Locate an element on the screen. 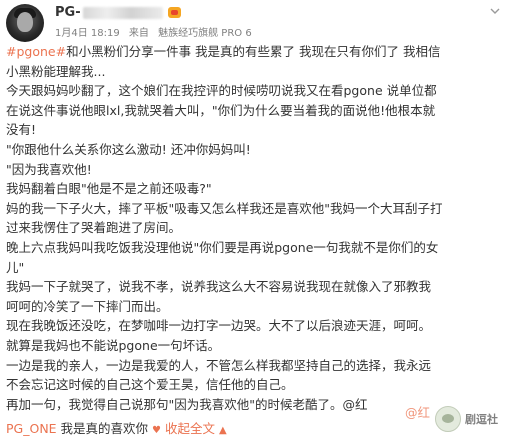 Image resolution: width=506 pixels, height=440 pixels. post-line-text: 和小黑粉们分享一件事 我是真的有些累了 我现在只有你们了 我相信 is located at coordinates (253, 51).